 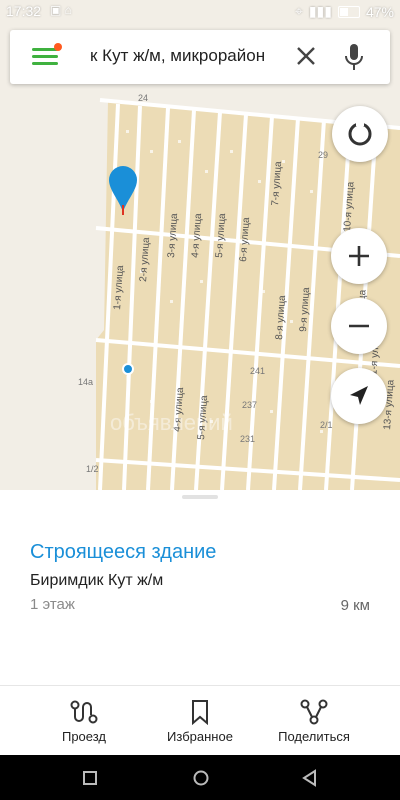 I want to click on plus-icon, so click(x=359, y=256).